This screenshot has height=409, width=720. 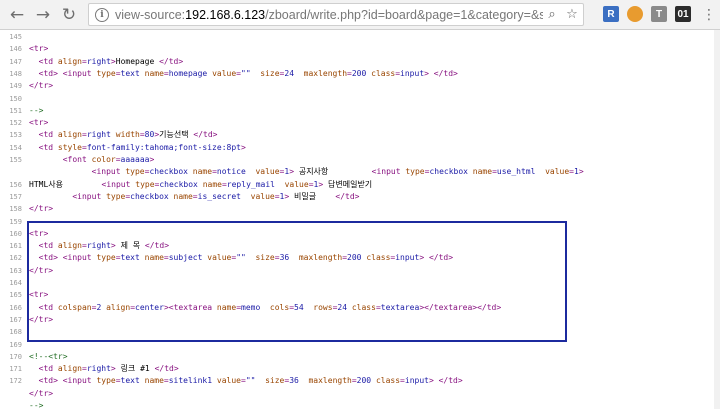 What do you see at coordinates (228, 381) in the screenshot?
I see `attr-name-token: value` at bounding box center [228, 381].